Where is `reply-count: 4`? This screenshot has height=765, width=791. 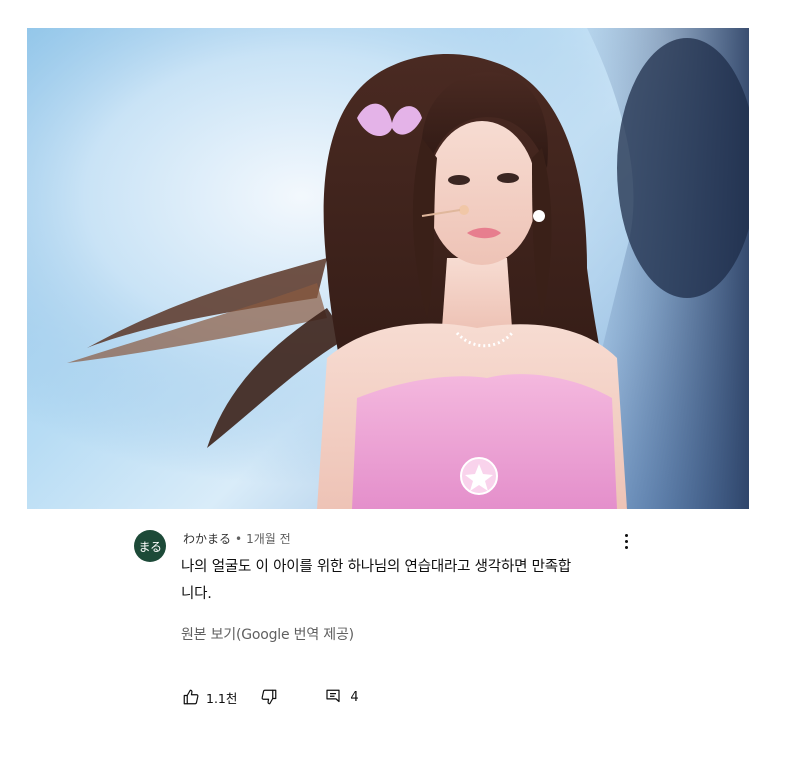 reply-count: 4 is located at coordinates (354, 697).